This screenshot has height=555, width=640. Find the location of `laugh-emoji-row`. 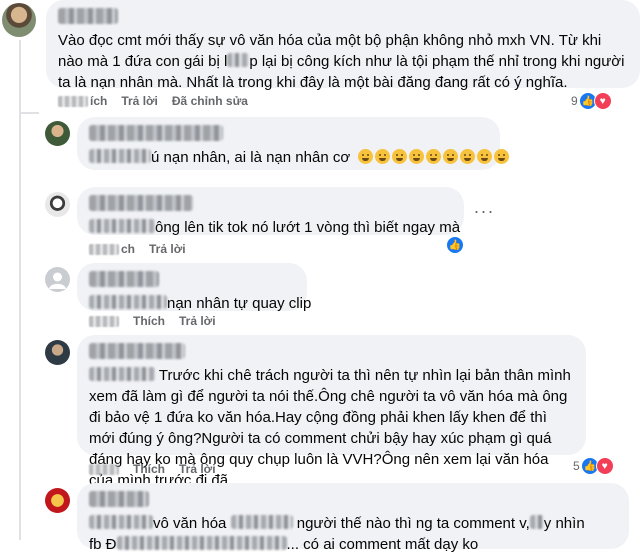

laugh-emoji-row is located at coordinates (434, 157).